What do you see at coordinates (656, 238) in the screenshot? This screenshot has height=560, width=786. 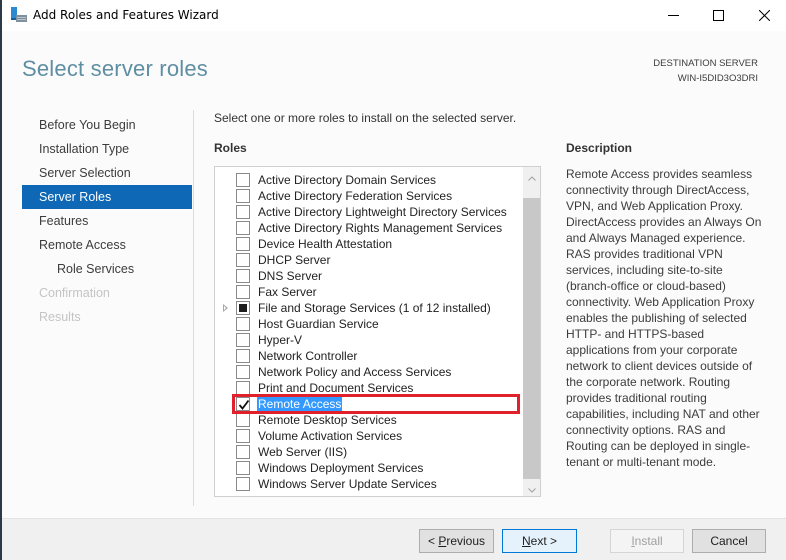 I see `description-line: and Always Managed experience.` at bounding box center [656, 238].